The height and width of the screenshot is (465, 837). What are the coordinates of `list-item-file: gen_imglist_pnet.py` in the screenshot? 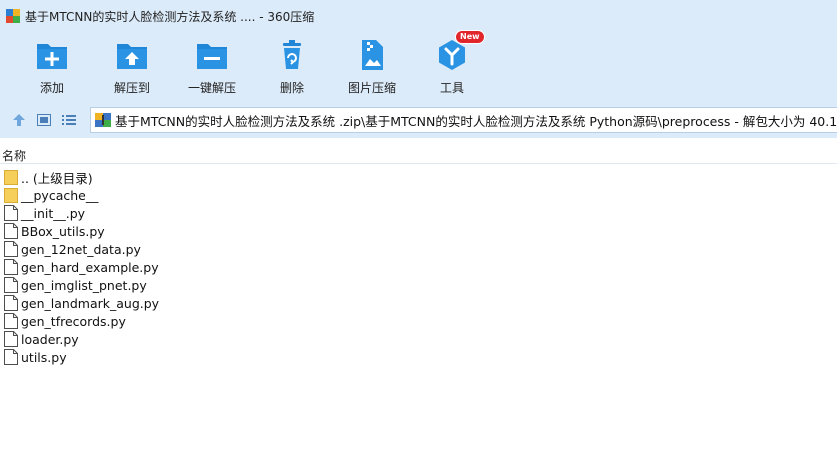 It's located at (418, 285).